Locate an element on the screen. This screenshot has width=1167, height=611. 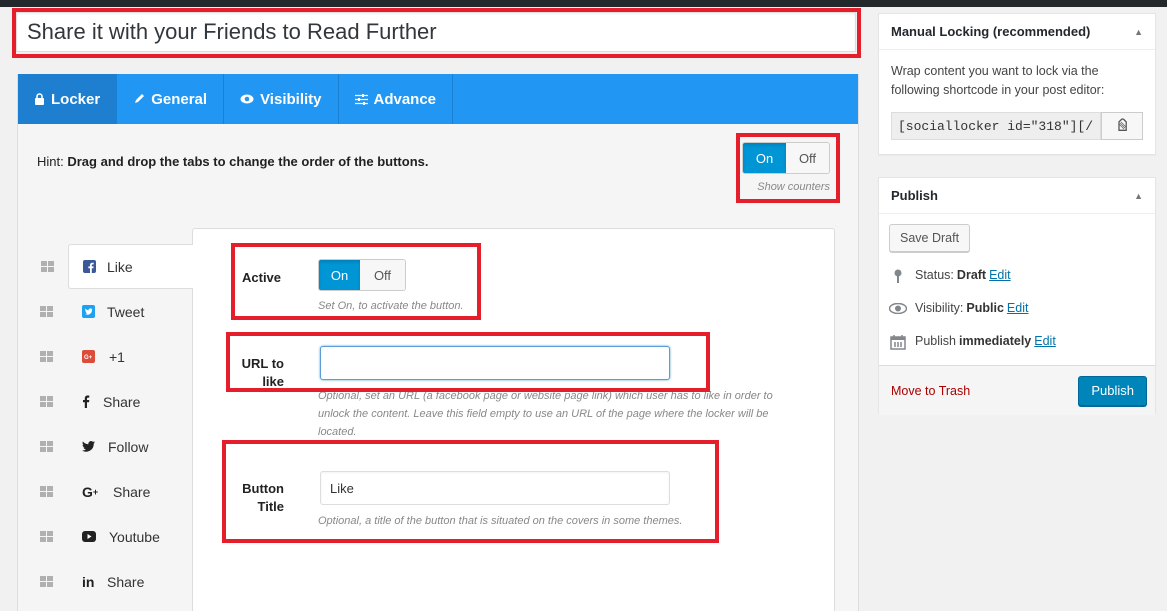
facebook-f-icon is located at coordinates (86, 401).